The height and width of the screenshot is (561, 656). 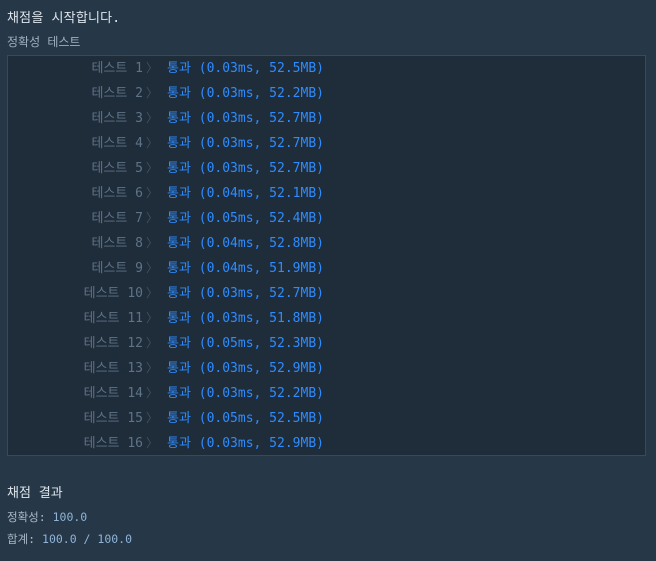 I want to click on test-row: 테스트 2 〉 통과 (0.03ms, 52.2MB), so click(x=326, y=93).